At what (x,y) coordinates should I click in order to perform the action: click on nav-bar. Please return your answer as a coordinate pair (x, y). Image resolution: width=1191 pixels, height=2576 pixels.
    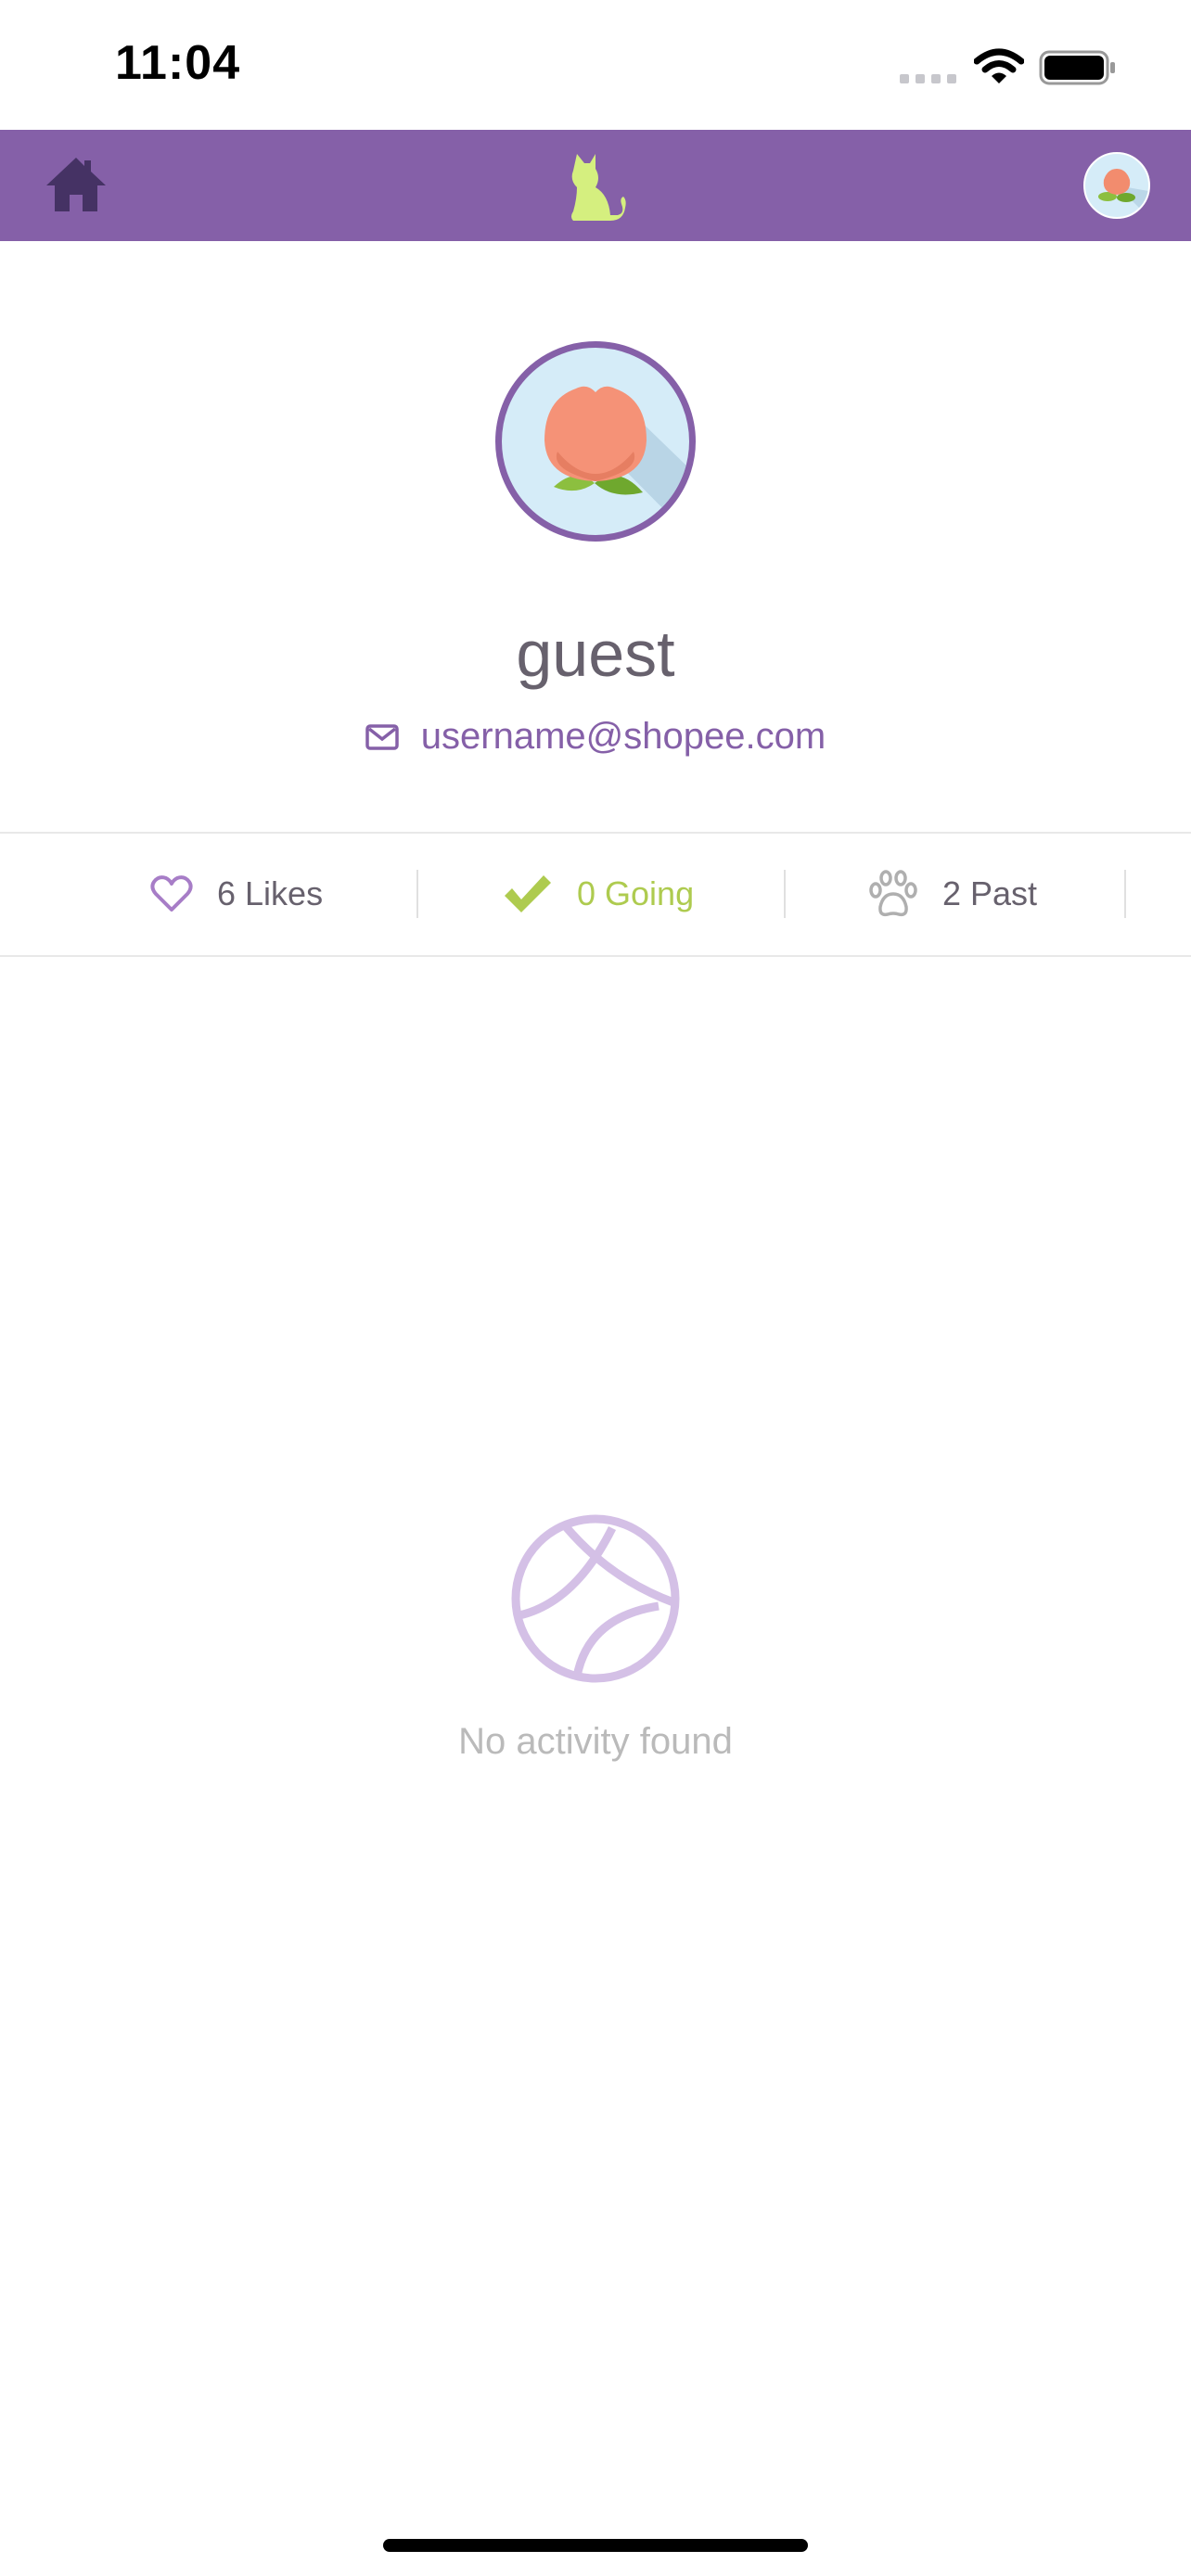
    Looking at the image, I should click on (595, 186).